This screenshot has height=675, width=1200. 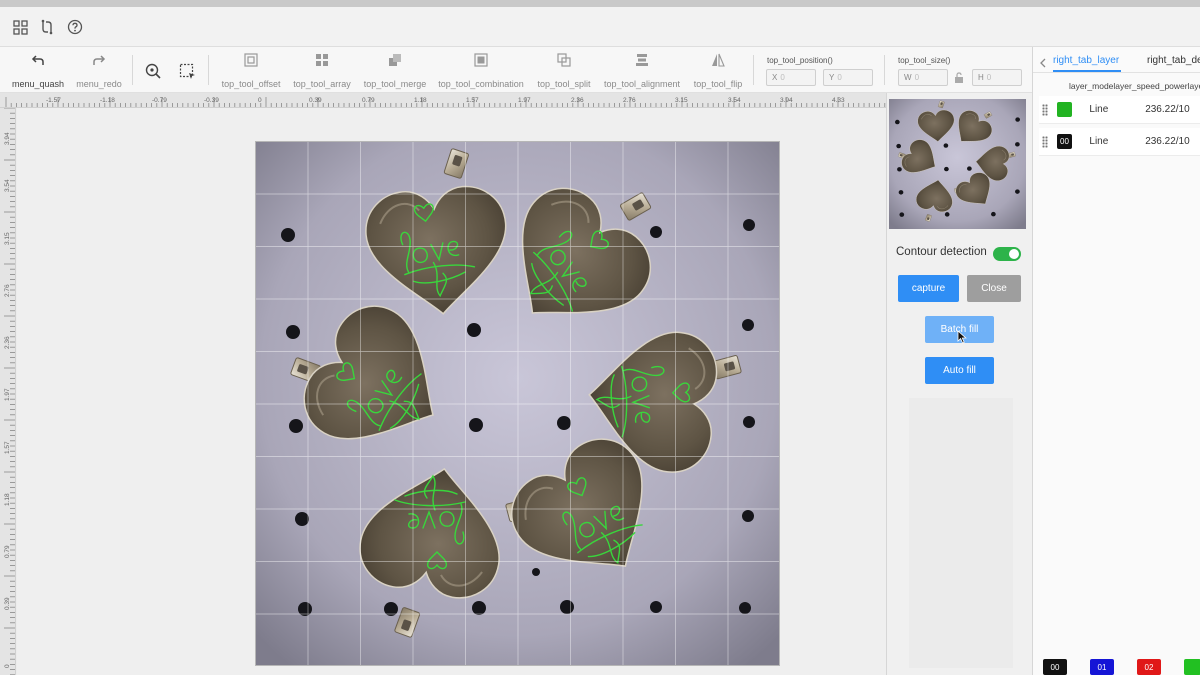 I want to click on split-label: top_tool_split, so click(x=564, y=84).